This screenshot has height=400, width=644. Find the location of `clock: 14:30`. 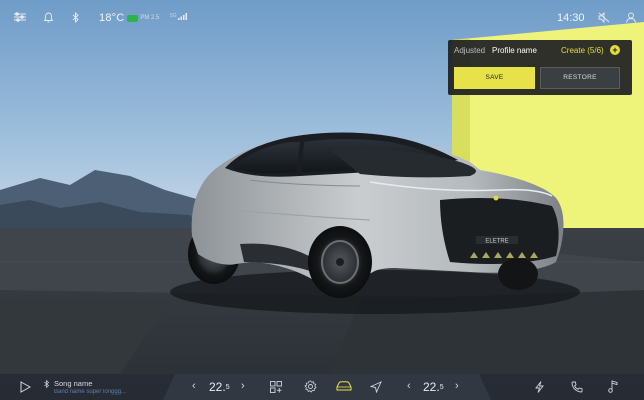

clock: 14:30 is located at coordinates (571, 18).